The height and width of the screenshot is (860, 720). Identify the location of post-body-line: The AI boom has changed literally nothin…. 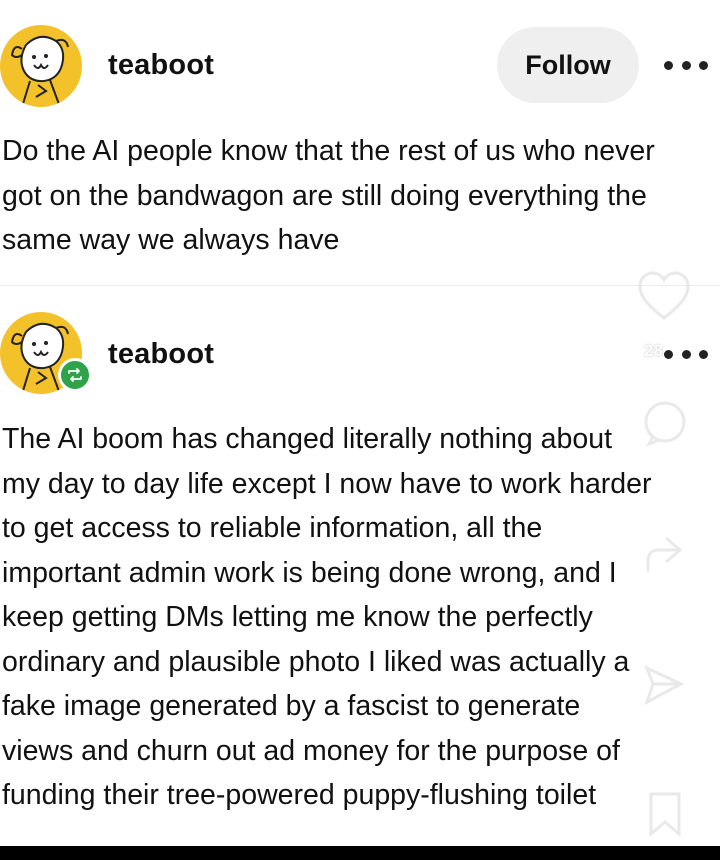
(307, 439).